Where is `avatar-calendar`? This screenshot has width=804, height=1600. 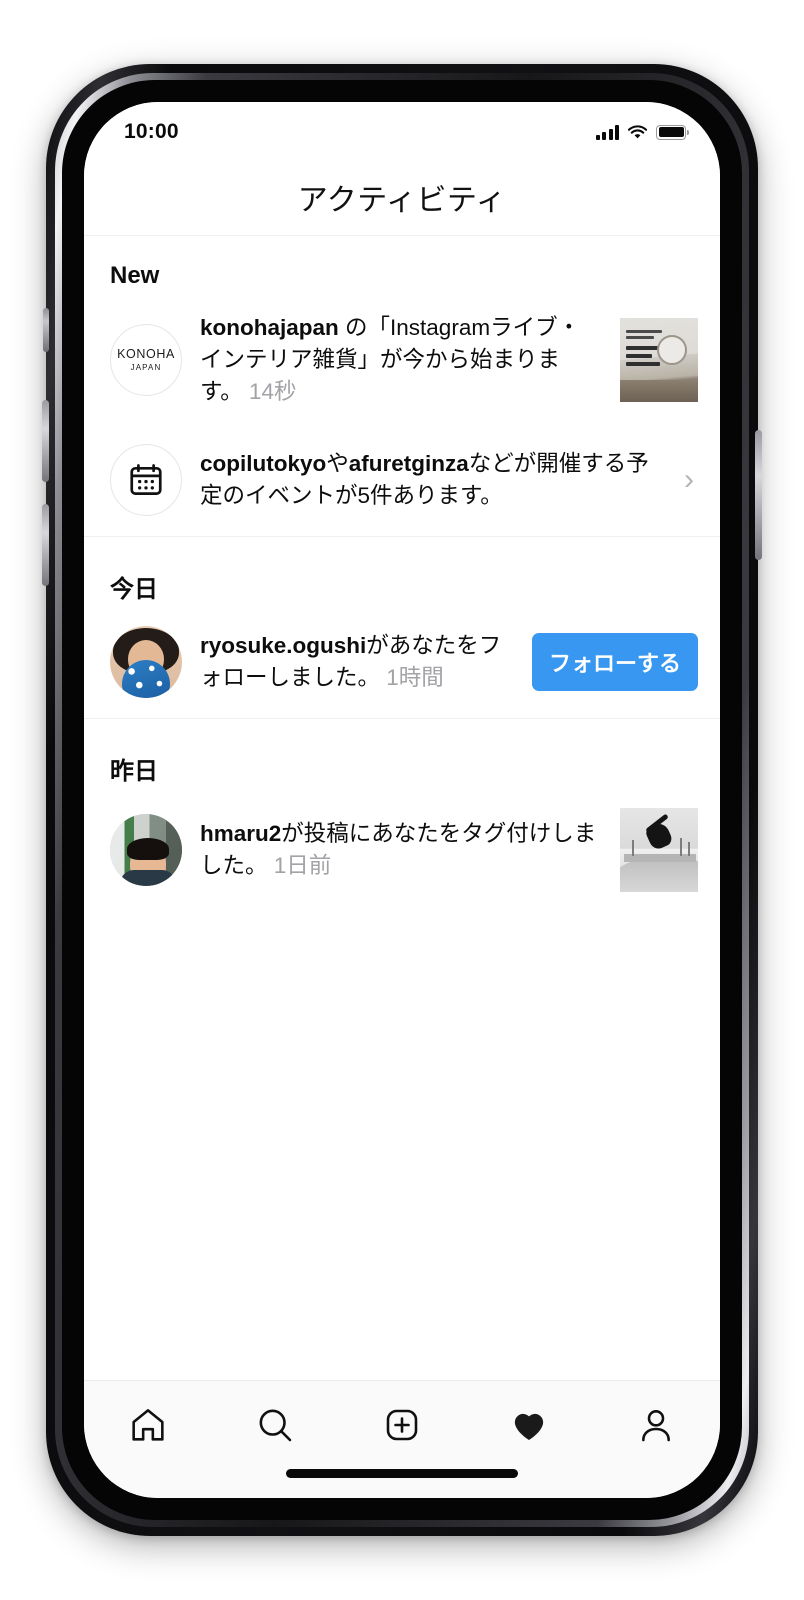 avatar-calendar is located at coordinates (146, 479).